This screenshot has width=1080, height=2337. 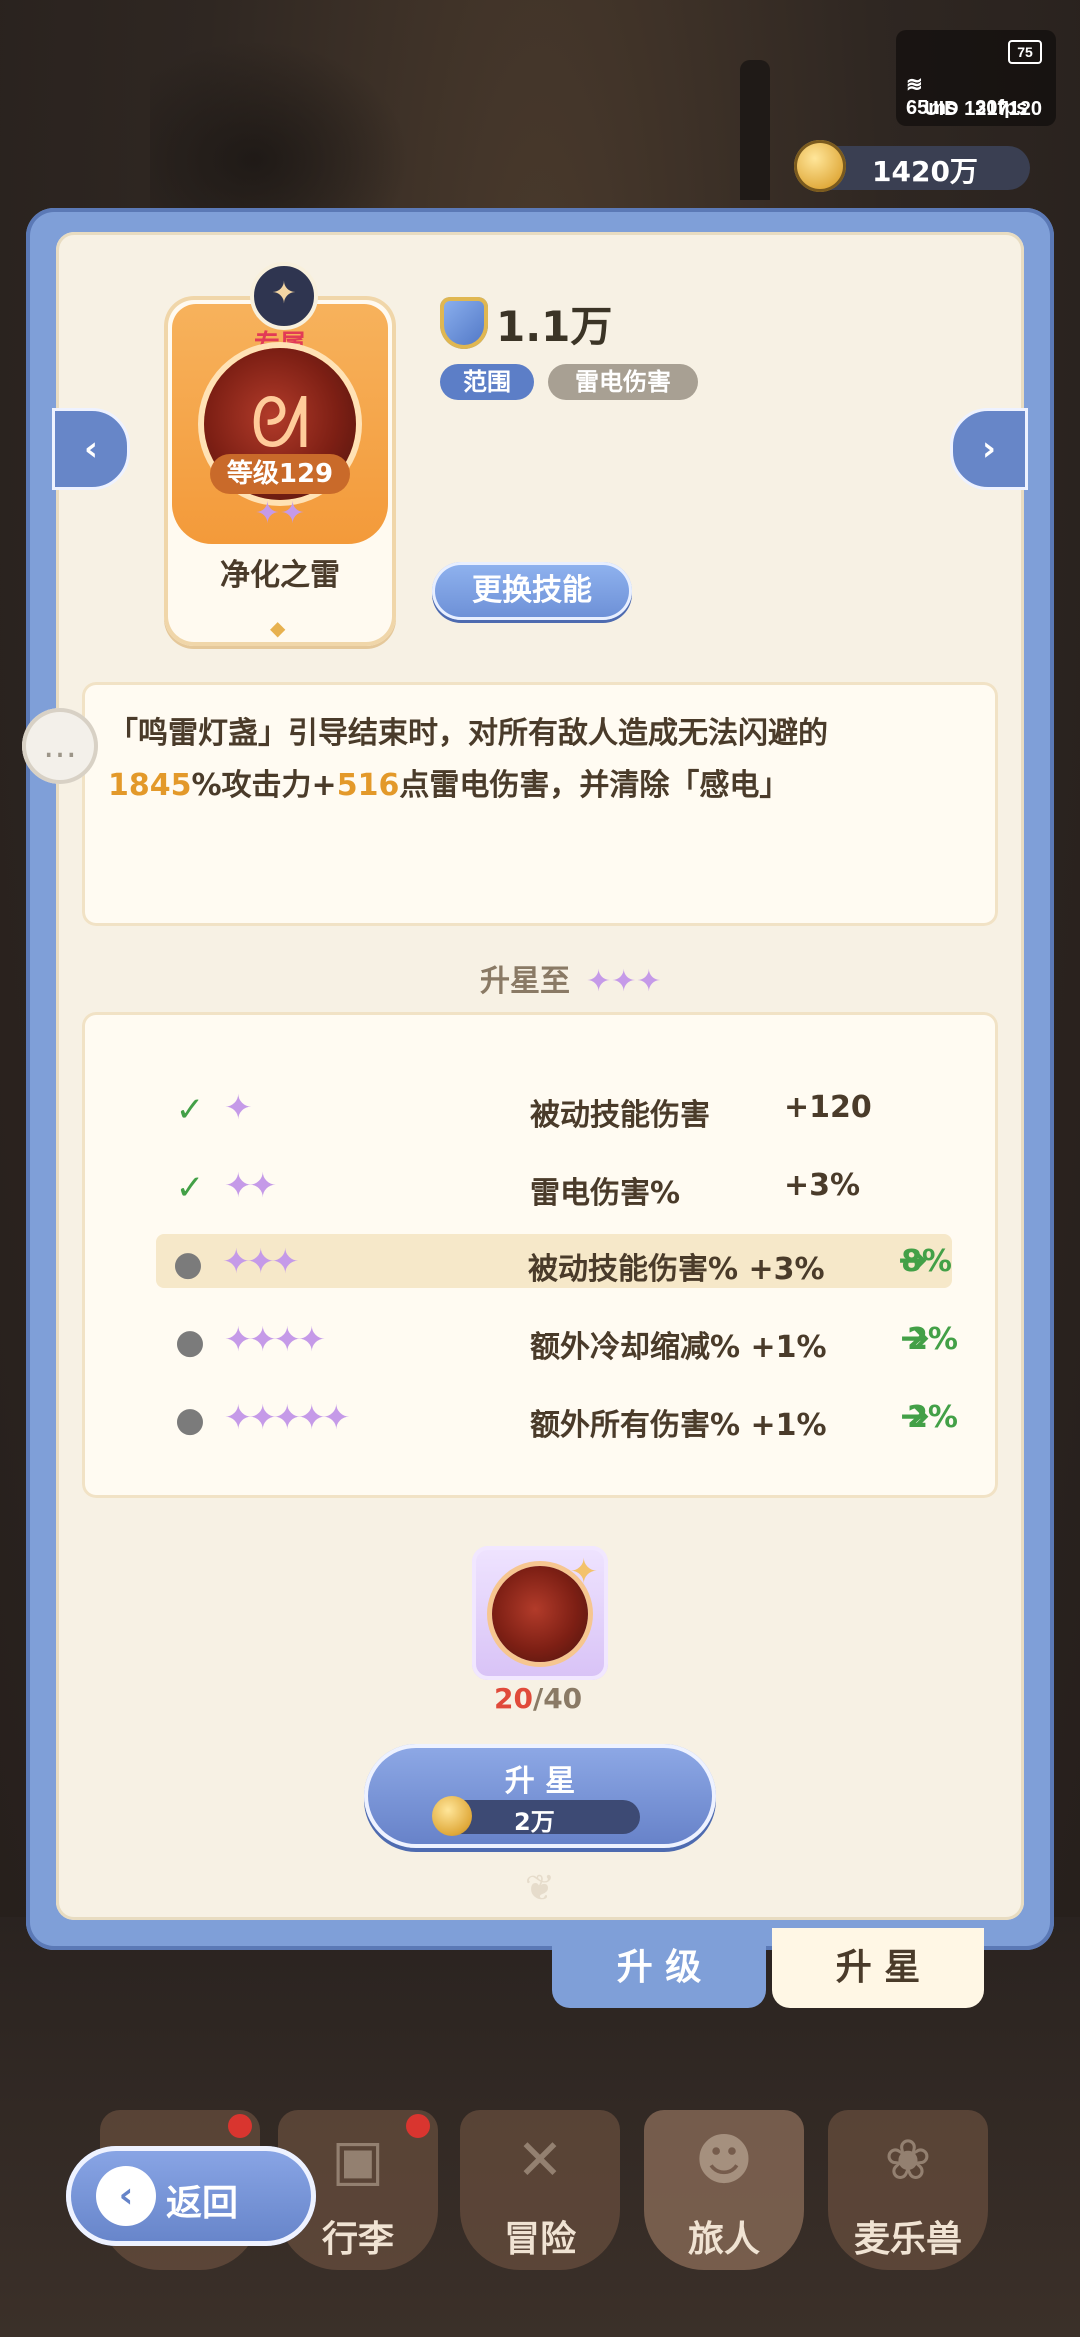 I want to click on nav-item-pets: ❀ 麦乐兽, so click(x=908, y=2190).